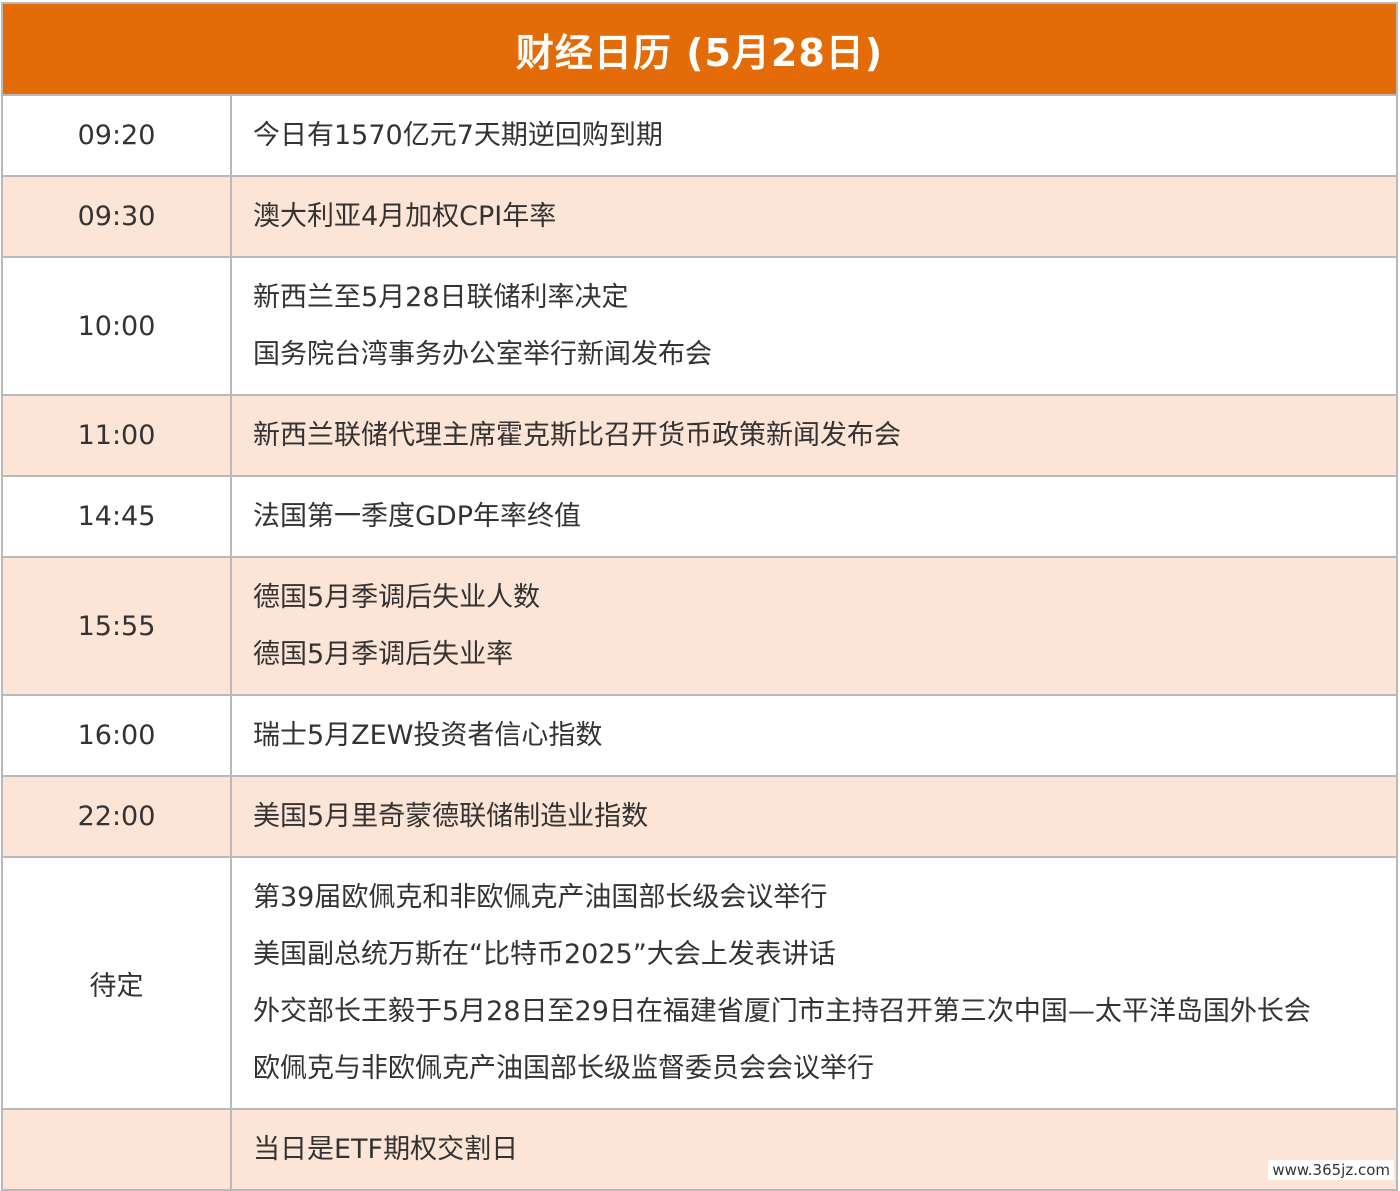 This screenshot has width=1400, height=1191. I want to click on event-item: 澳大利亚4月加权CPI年率, so click(405, 216).